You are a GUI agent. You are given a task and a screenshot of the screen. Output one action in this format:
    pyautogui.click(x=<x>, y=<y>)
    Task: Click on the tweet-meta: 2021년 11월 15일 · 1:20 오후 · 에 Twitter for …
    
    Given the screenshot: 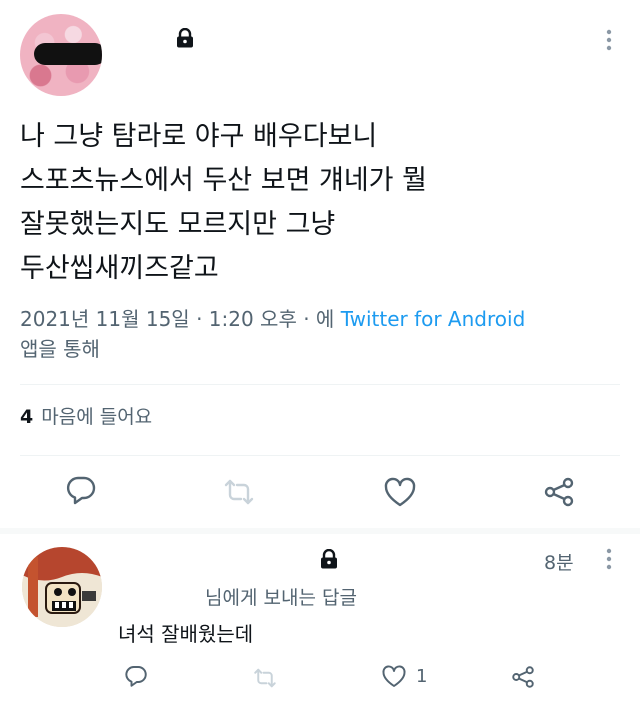 What is the action you would take?
    pyautogui.click(x=320, y=334)
    